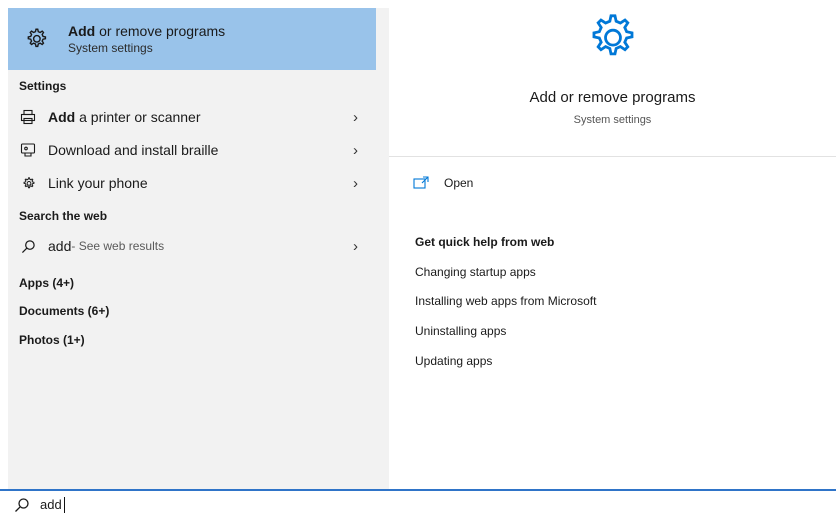  Describe the element at coordinates (443, 183) in the screenshot. I see `open-button: Open` at that location.